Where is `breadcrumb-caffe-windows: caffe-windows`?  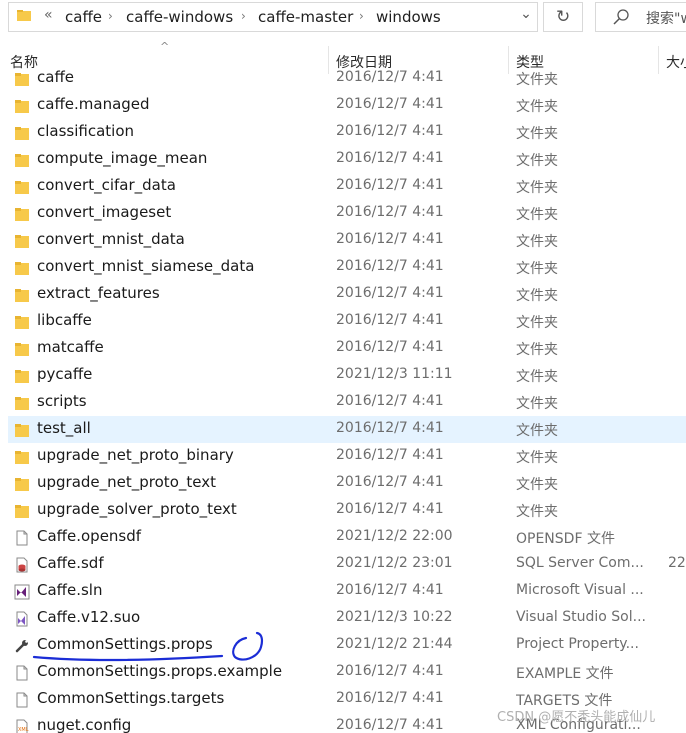 breadcrumb-caffe-windows: caffe-windows is located at coordinates (179, 17).